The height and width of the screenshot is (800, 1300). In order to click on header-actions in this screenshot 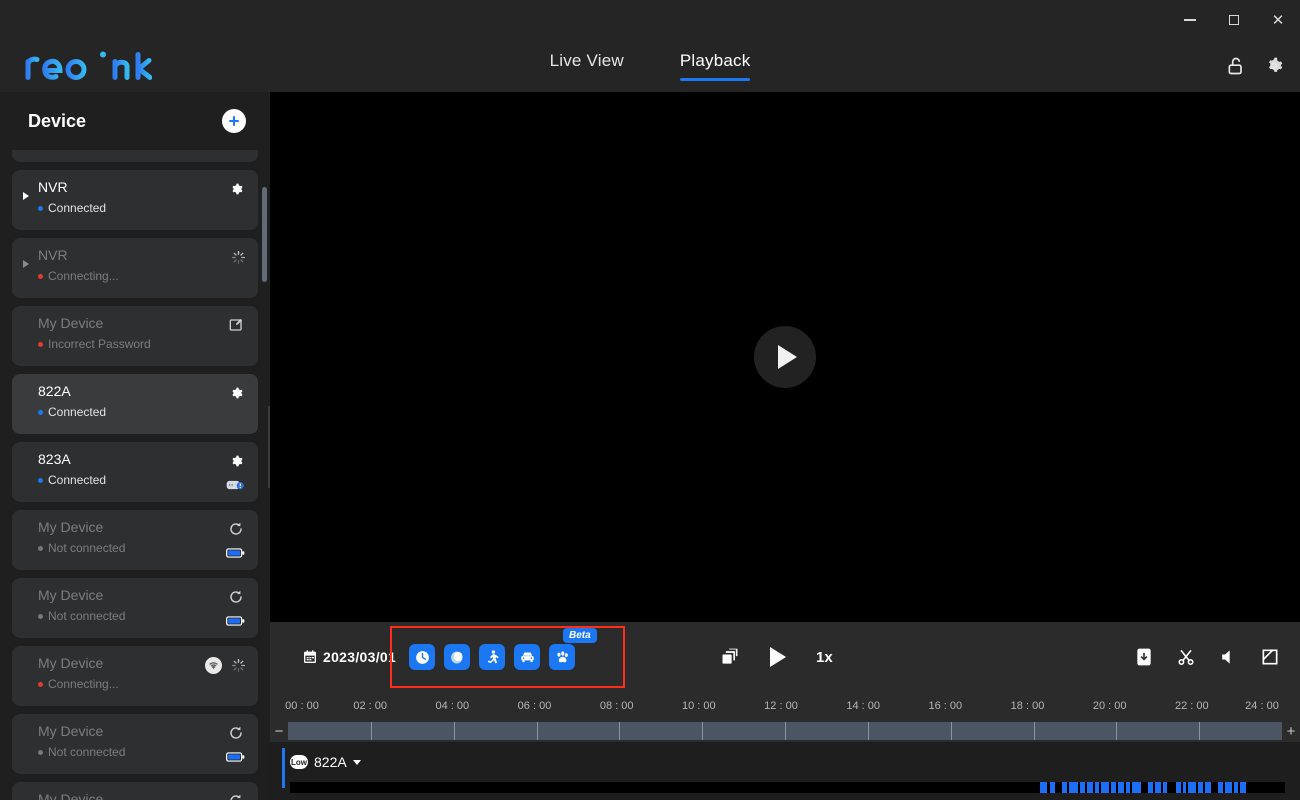, I will do `click(1255, 66)`.